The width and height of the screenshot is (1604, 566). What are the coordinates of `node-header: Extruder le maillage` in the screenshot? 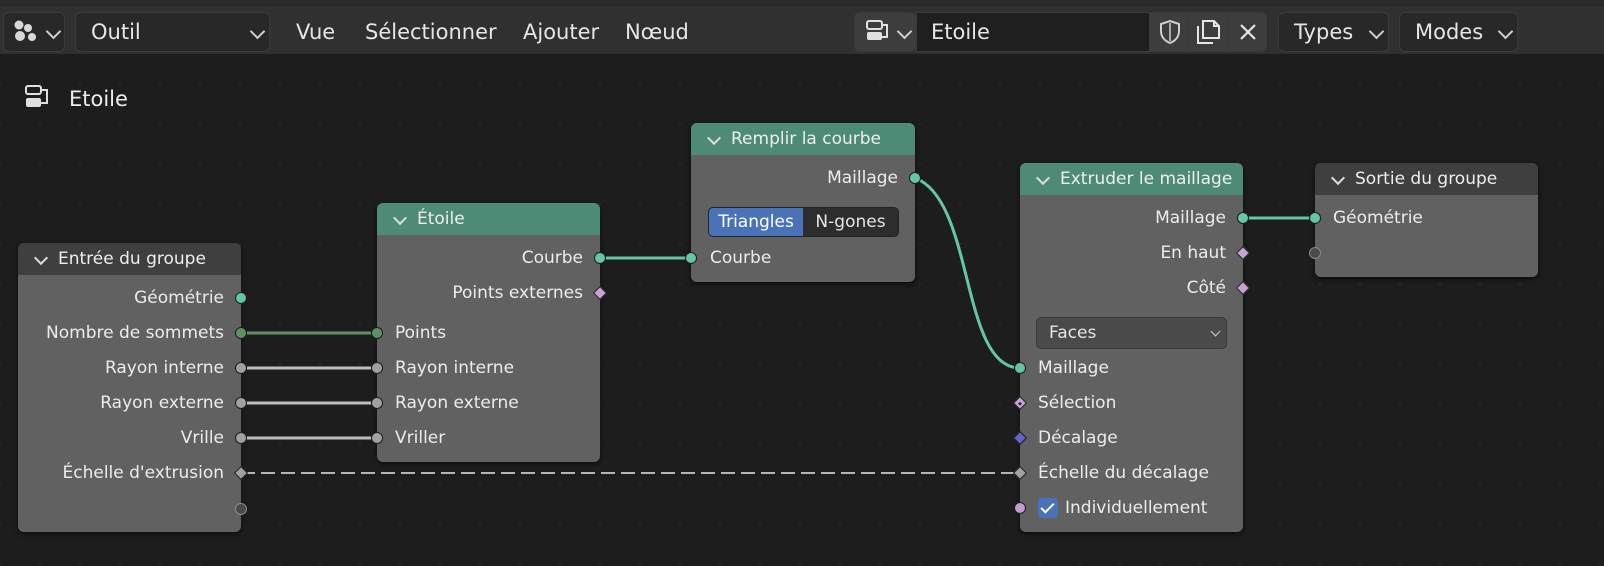 It's located at (1131, 179).